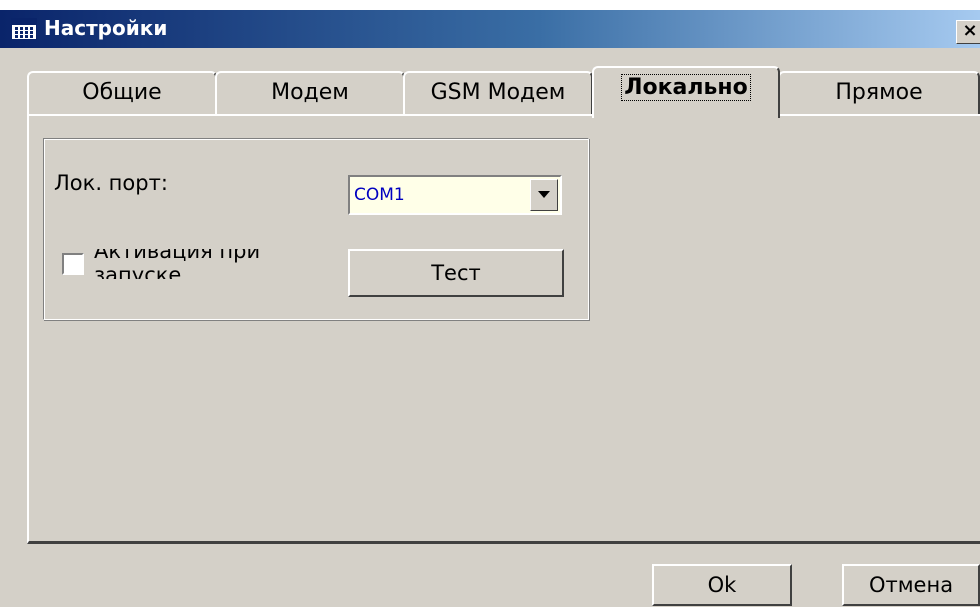 This screenshot has height=607, width=980. Describe the element at coordinates (722, 585) in the screenshot. I see `ok-button: Ok` at that location.